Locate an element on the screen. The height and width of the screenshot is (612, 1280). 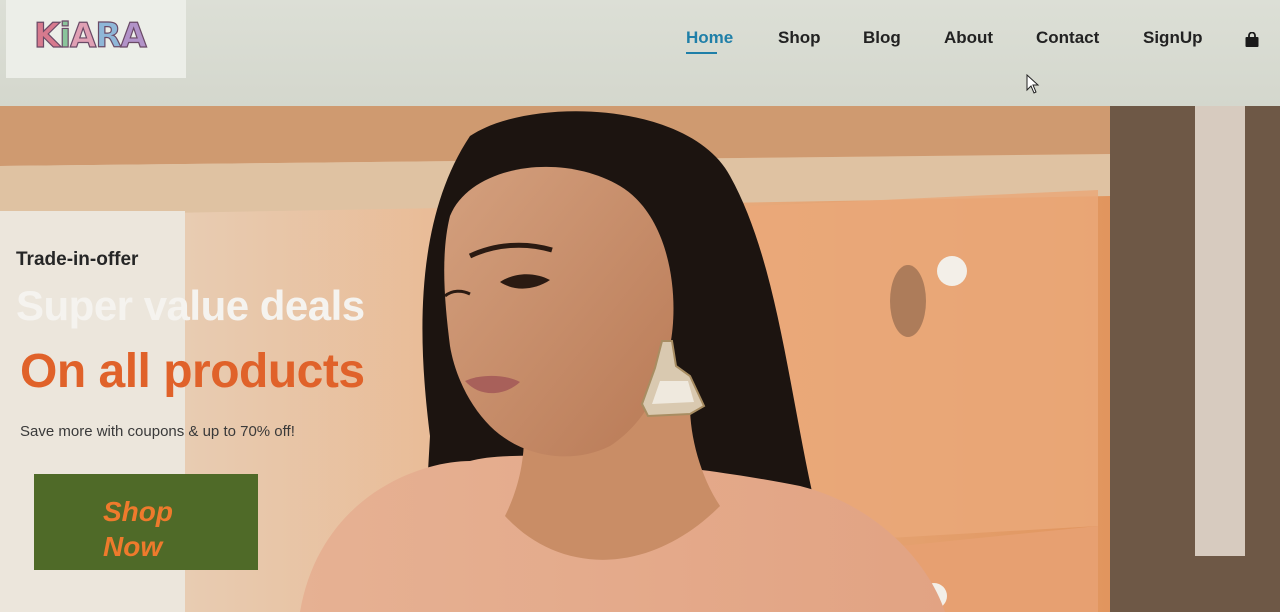
nav-link-about: About is located at coordinates (968, 38).